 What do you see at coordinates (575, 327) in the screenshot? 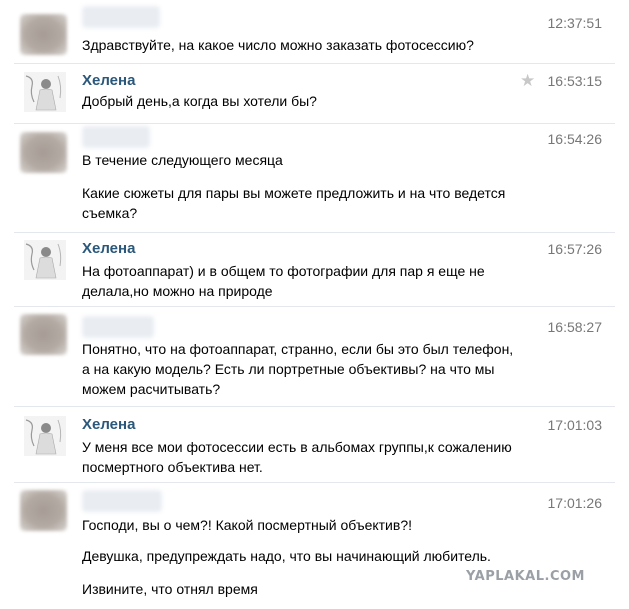
I see `message-time: 16:58:27` at bounding box center [575, 327].